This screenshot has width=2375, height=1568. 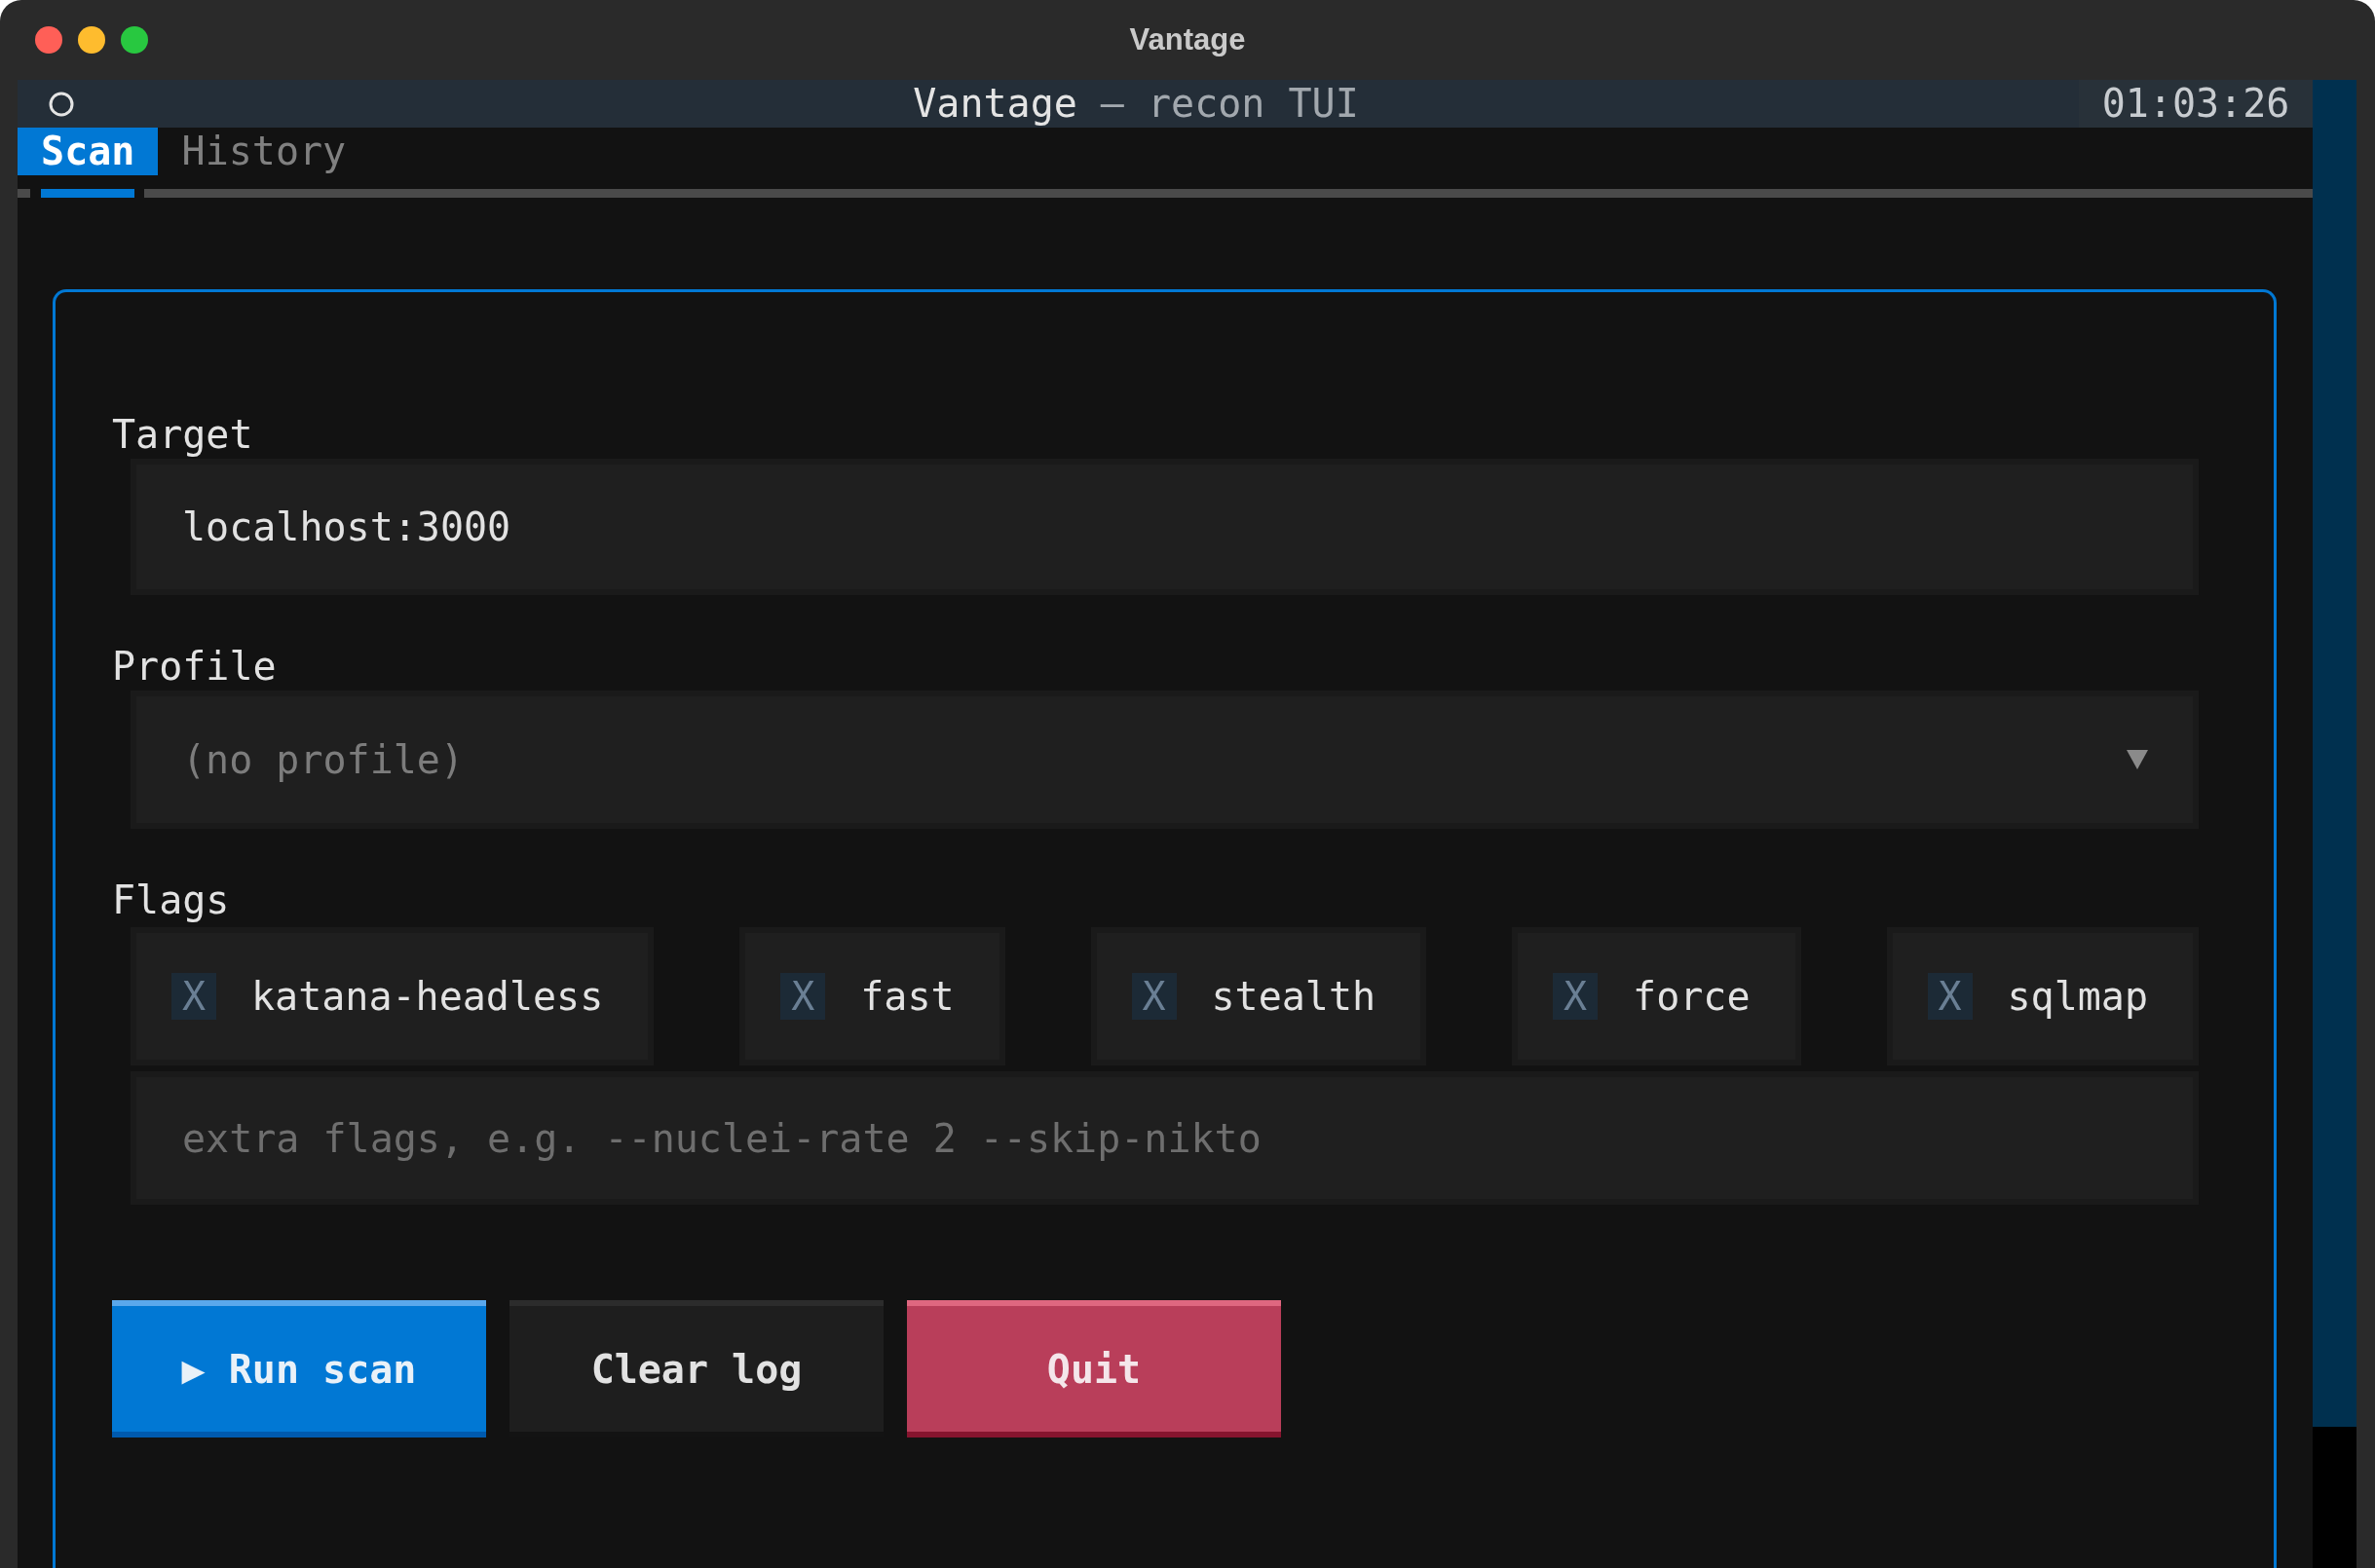 I want to click on app-subtitle: — recon TUI, so click(x=1229, y=104).